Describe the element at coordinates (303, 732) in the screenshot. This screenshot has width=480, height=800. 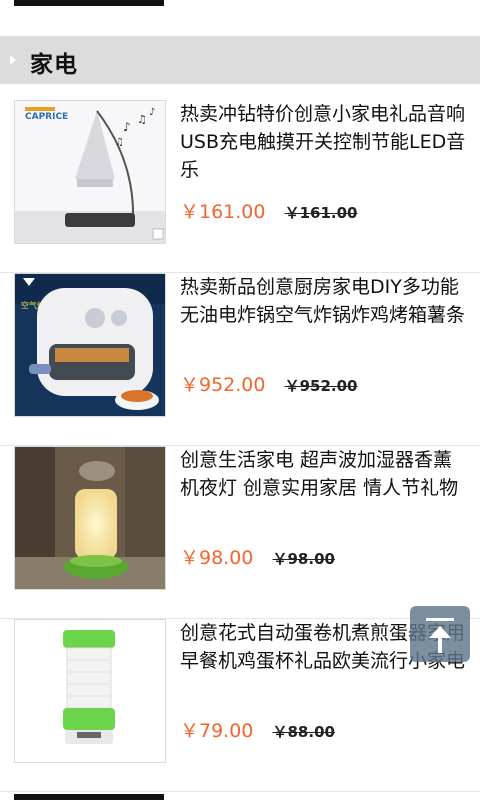
I see `original-price: ￥88.00` at that location.